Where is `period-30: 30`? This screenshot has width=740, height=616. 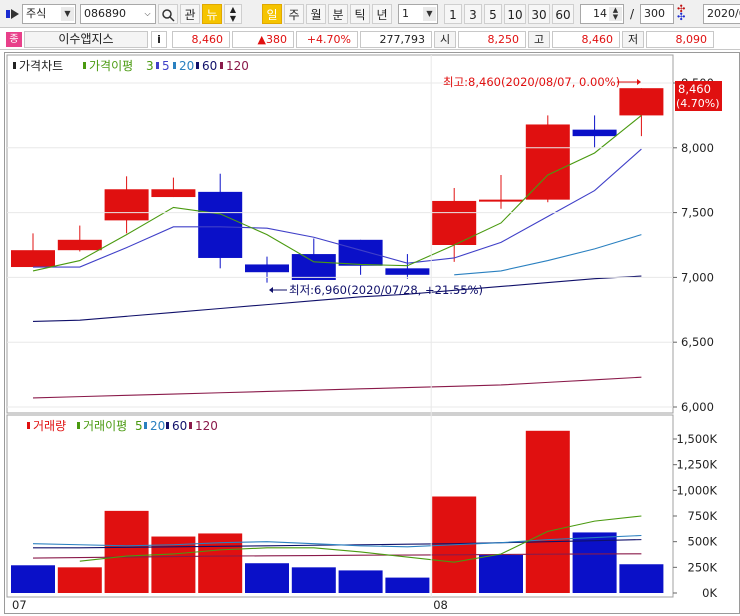
period-30: 30 is located at coordinates (539, 14).